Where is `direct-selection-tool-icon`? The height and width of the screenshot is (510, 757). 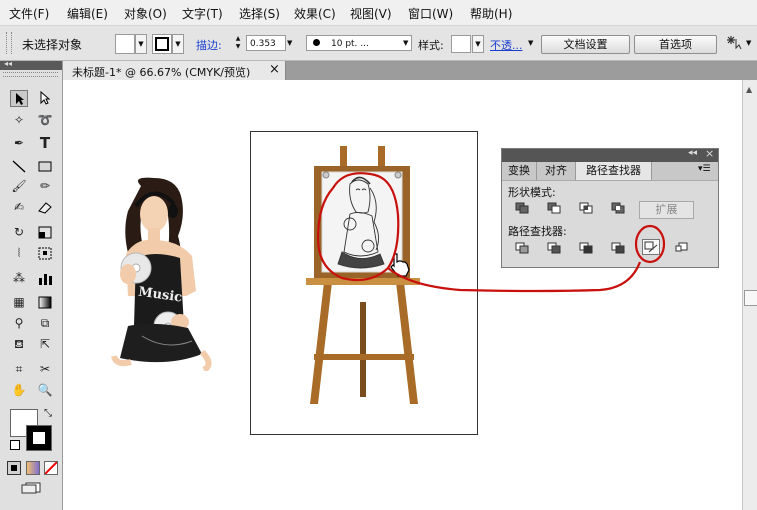 direct-selection-tool-icon is located at coordinates (45, 98).